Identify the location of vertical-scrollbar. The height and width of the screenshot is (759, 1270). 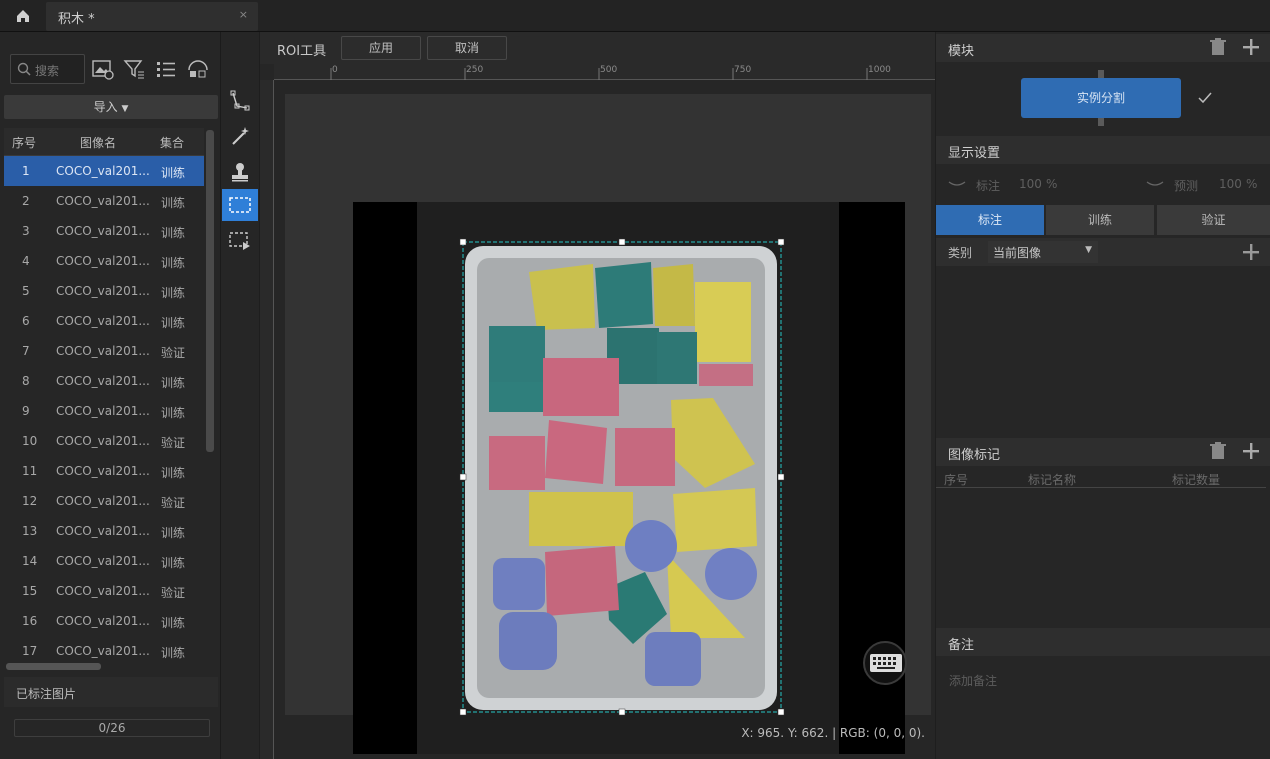
(210, 291).